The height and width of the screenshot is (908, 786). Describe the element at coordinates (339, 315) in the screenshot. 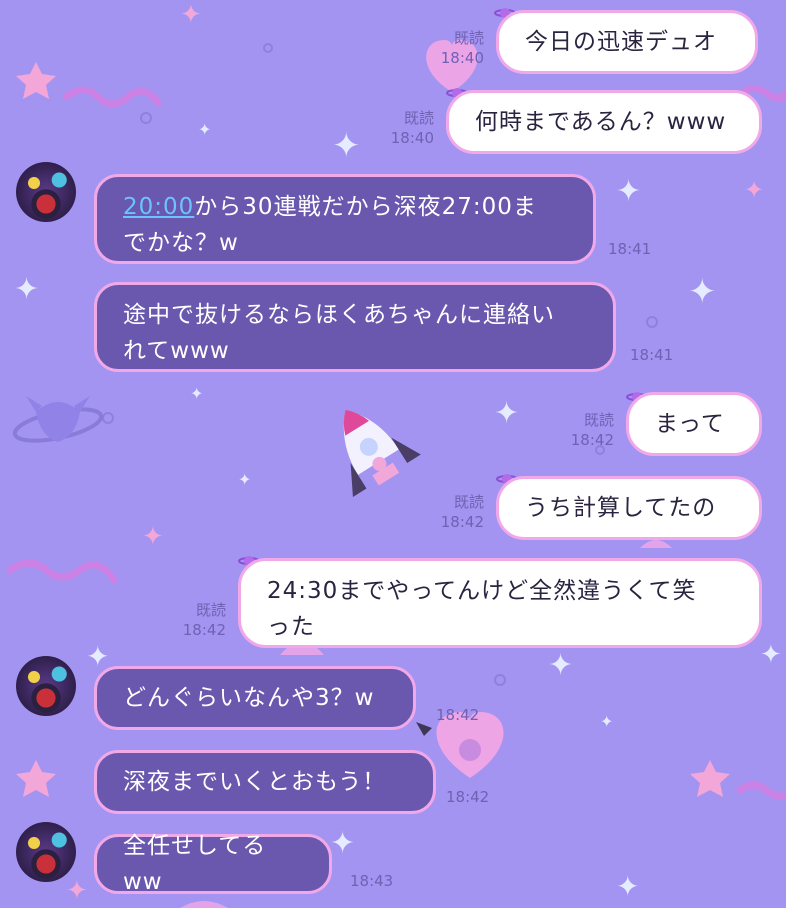

I see `message-text: 途中で抜けるならほくあちゃんに連絡い` at that location.